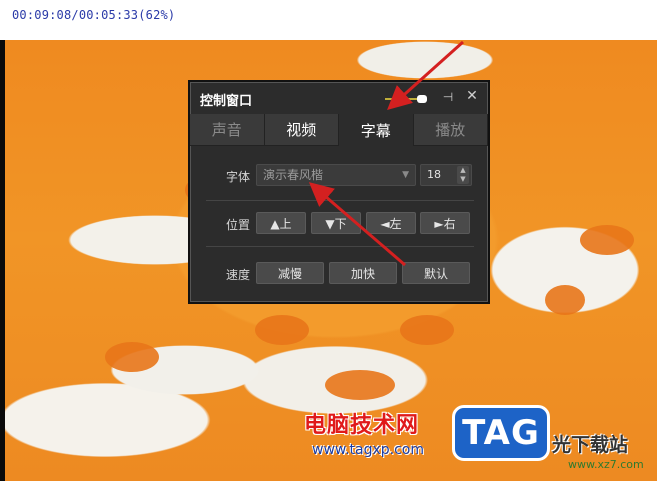 Image resolution: width=657 pixels, height=481 pixels. What do you see at coordinates (422, 99) in the screenshot?
I see `opacity-slider-thumb` at bounding box center [422, 99].